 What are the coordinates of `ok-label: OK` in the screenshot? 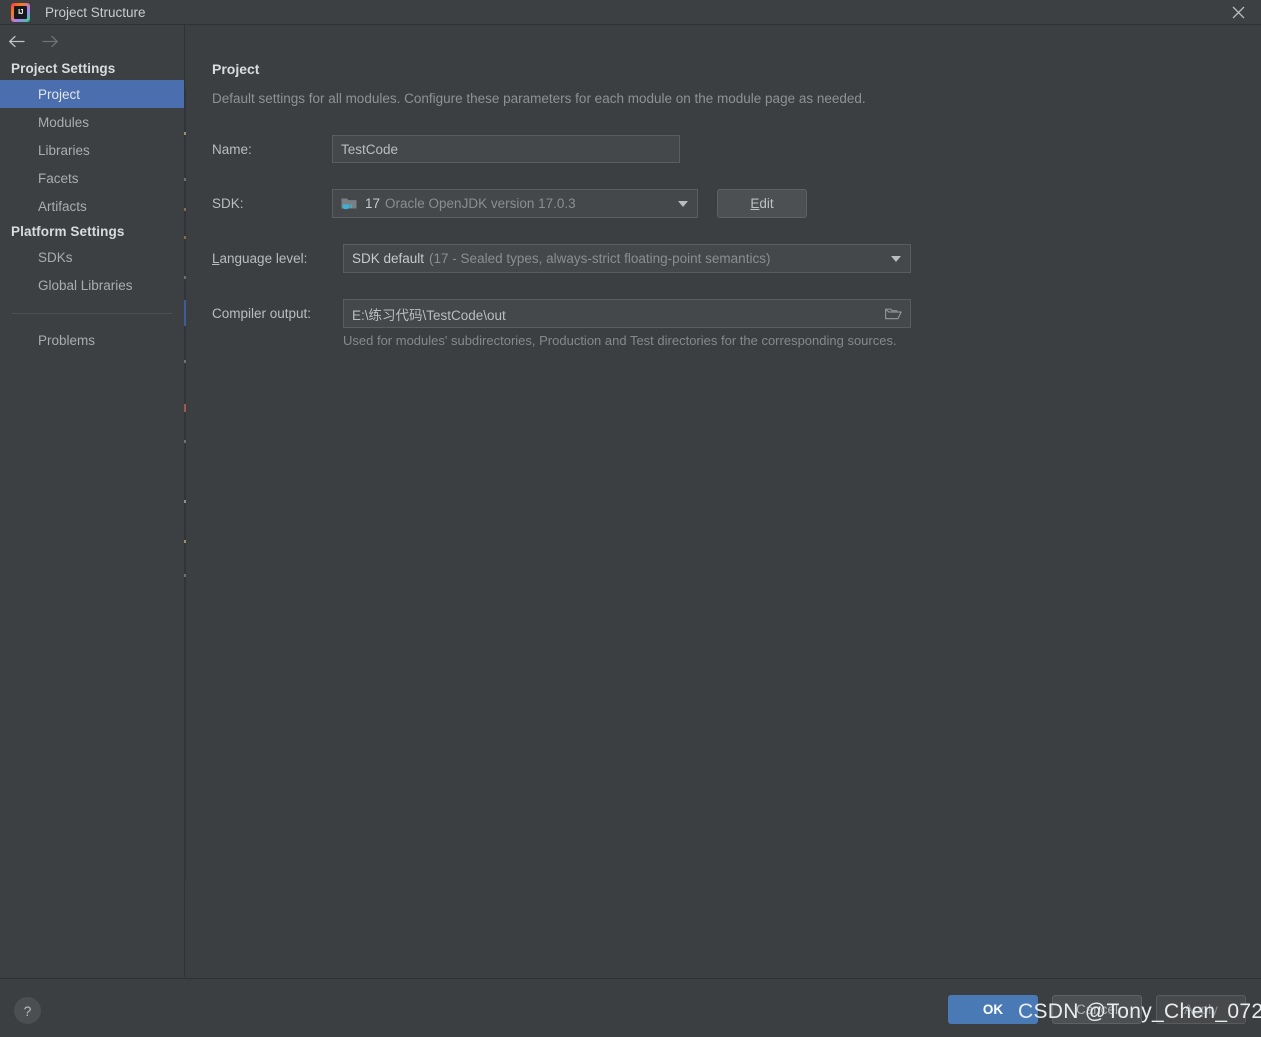 It's located at (993, 1009).